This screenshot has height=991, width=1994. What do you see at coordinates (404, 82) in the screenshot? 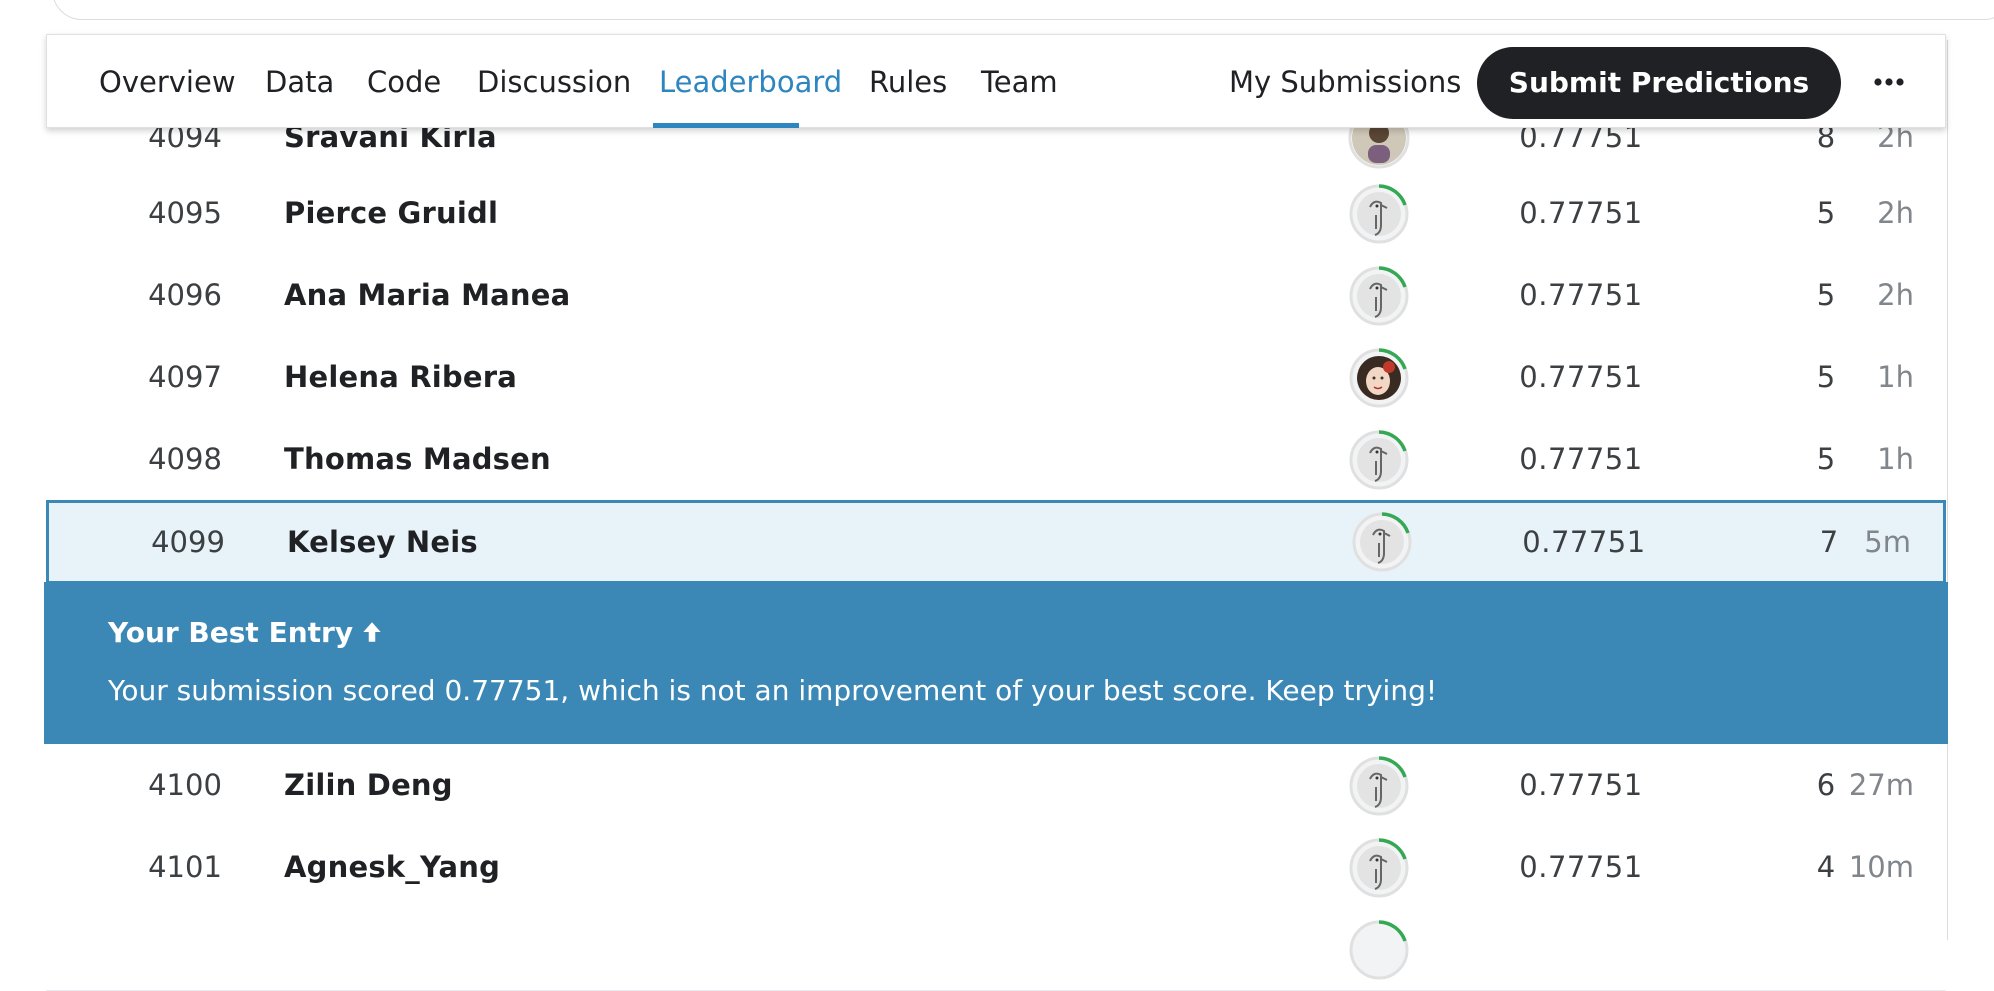
I see `tab-code: Code` at bounding box center [404, 82].